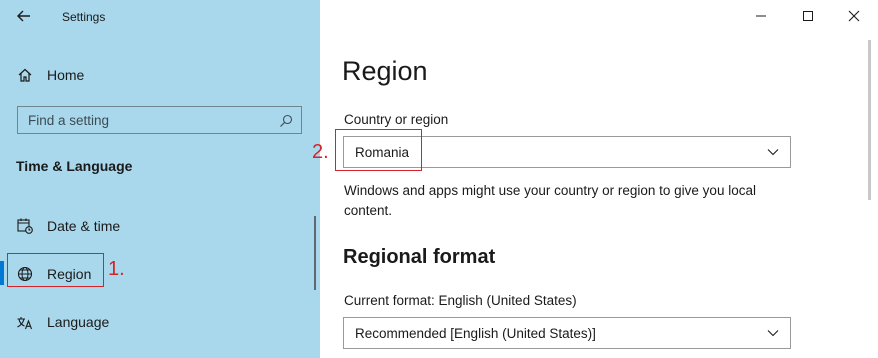  I want to click on country-label: Country or region, so click(396, 119).